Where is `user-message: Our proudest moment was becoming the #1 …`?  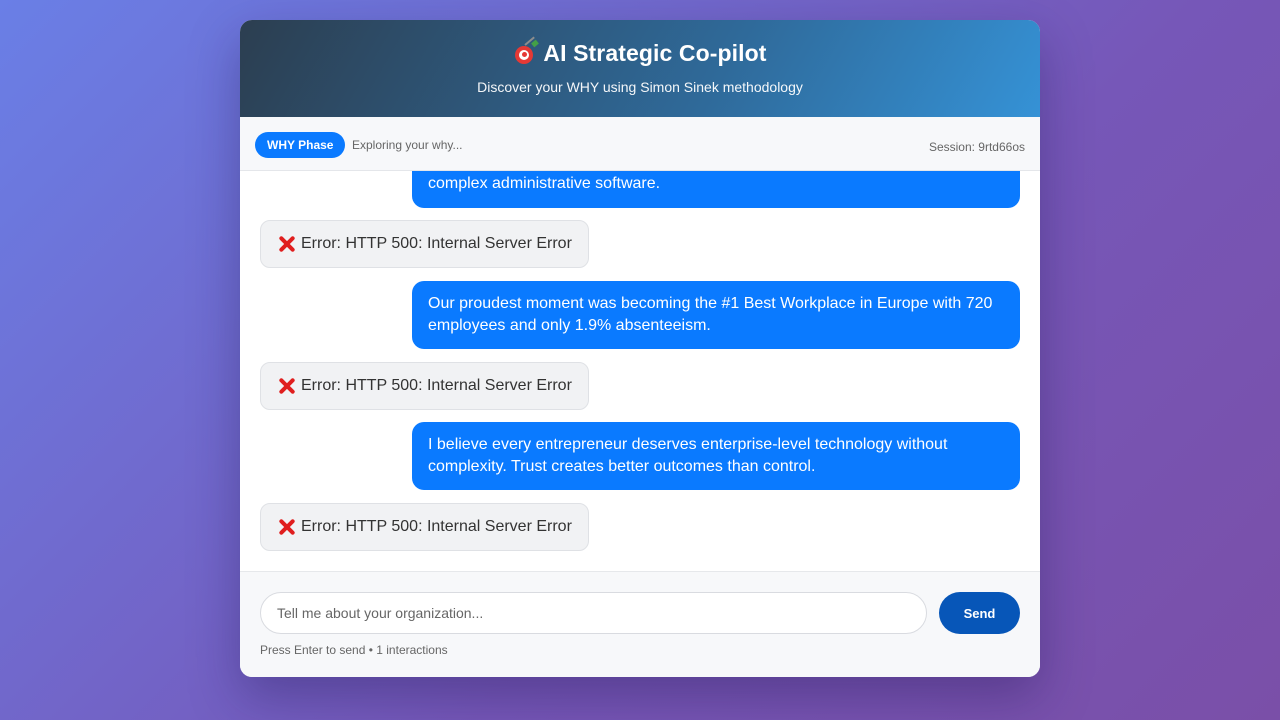
user-message: Our proudest moment was becoming the #1 … is located at coordinates (716, 315).